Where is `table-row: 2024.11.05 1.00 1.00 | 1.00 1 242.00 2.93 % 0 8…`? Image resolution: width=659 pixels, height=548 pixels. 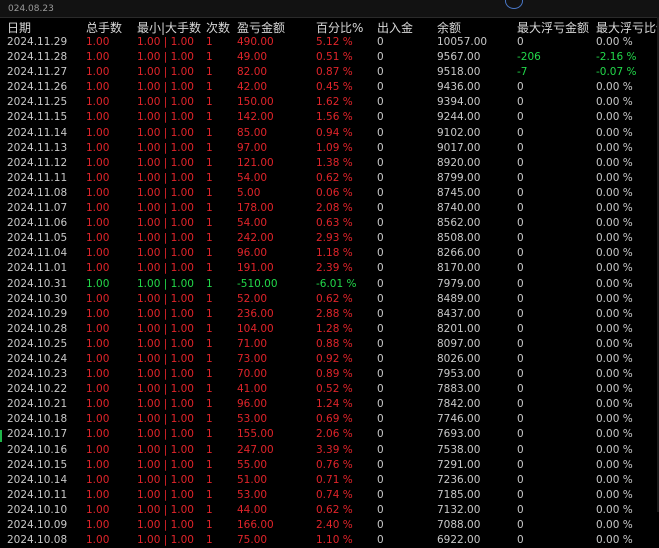
table-row: 2024.11.05 1.00 1.00 | 1.00 1 242.00 2.93 % 0 8… is located at coordinates (329, 238).